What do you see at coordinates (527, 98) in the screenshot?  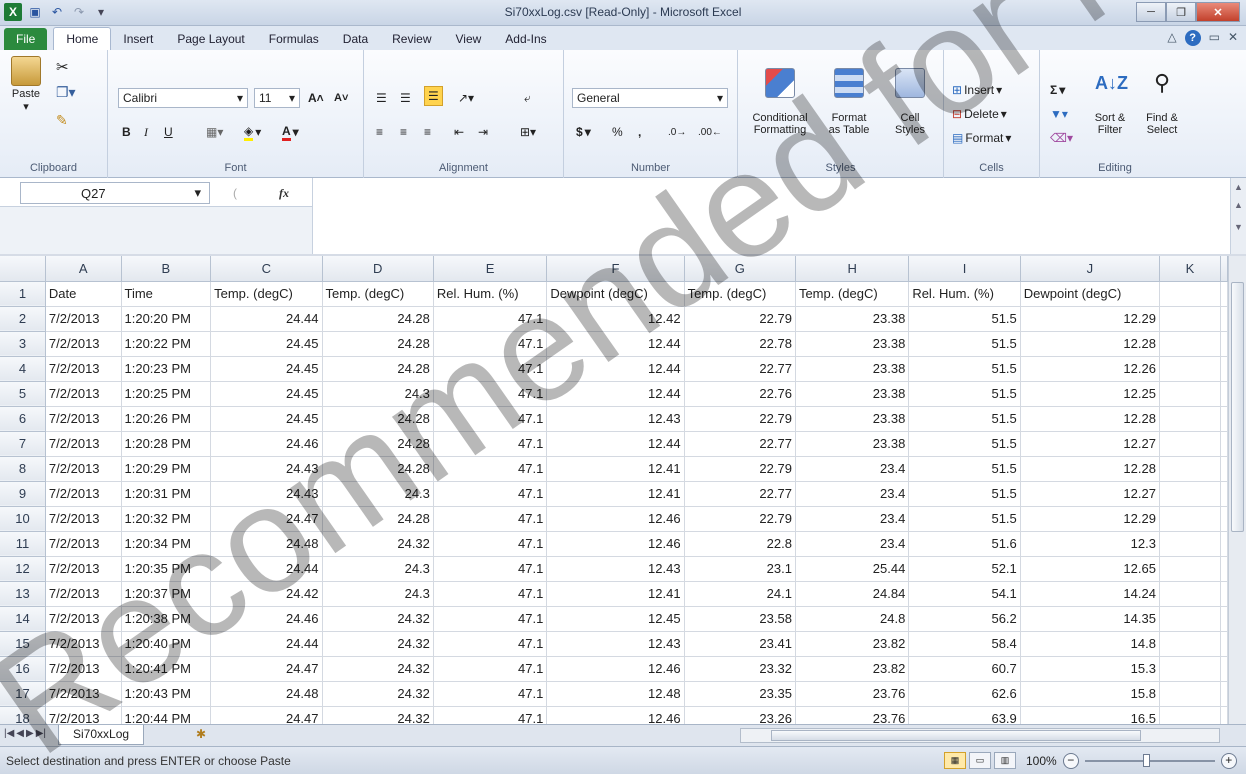 I see `wrap-text-icon: ⤶` at bounding box center [527, 98].